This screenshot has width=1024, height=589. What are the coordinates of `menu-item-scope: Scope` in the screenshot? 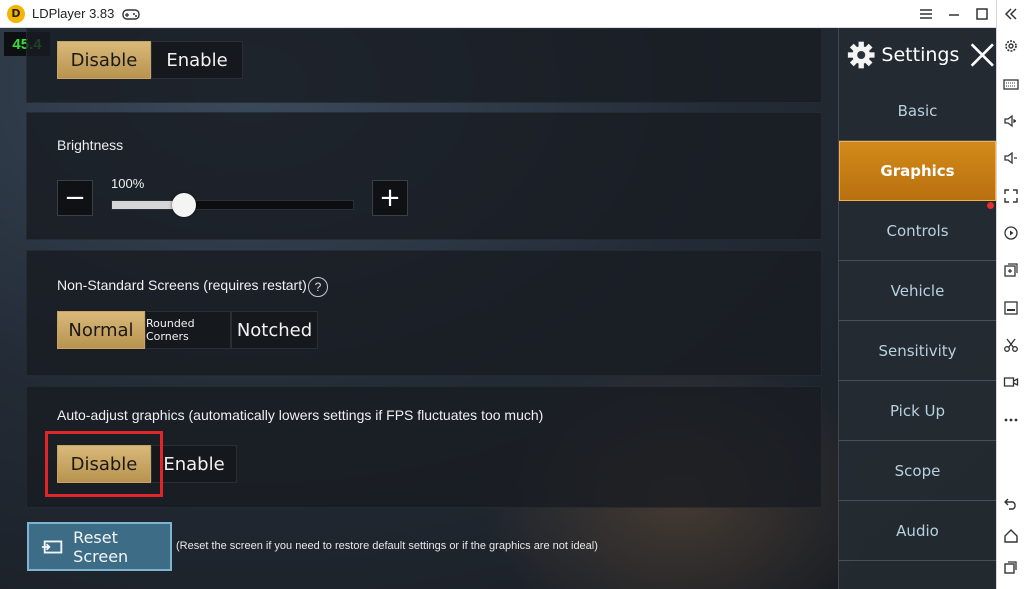 It's located at (917, 471).